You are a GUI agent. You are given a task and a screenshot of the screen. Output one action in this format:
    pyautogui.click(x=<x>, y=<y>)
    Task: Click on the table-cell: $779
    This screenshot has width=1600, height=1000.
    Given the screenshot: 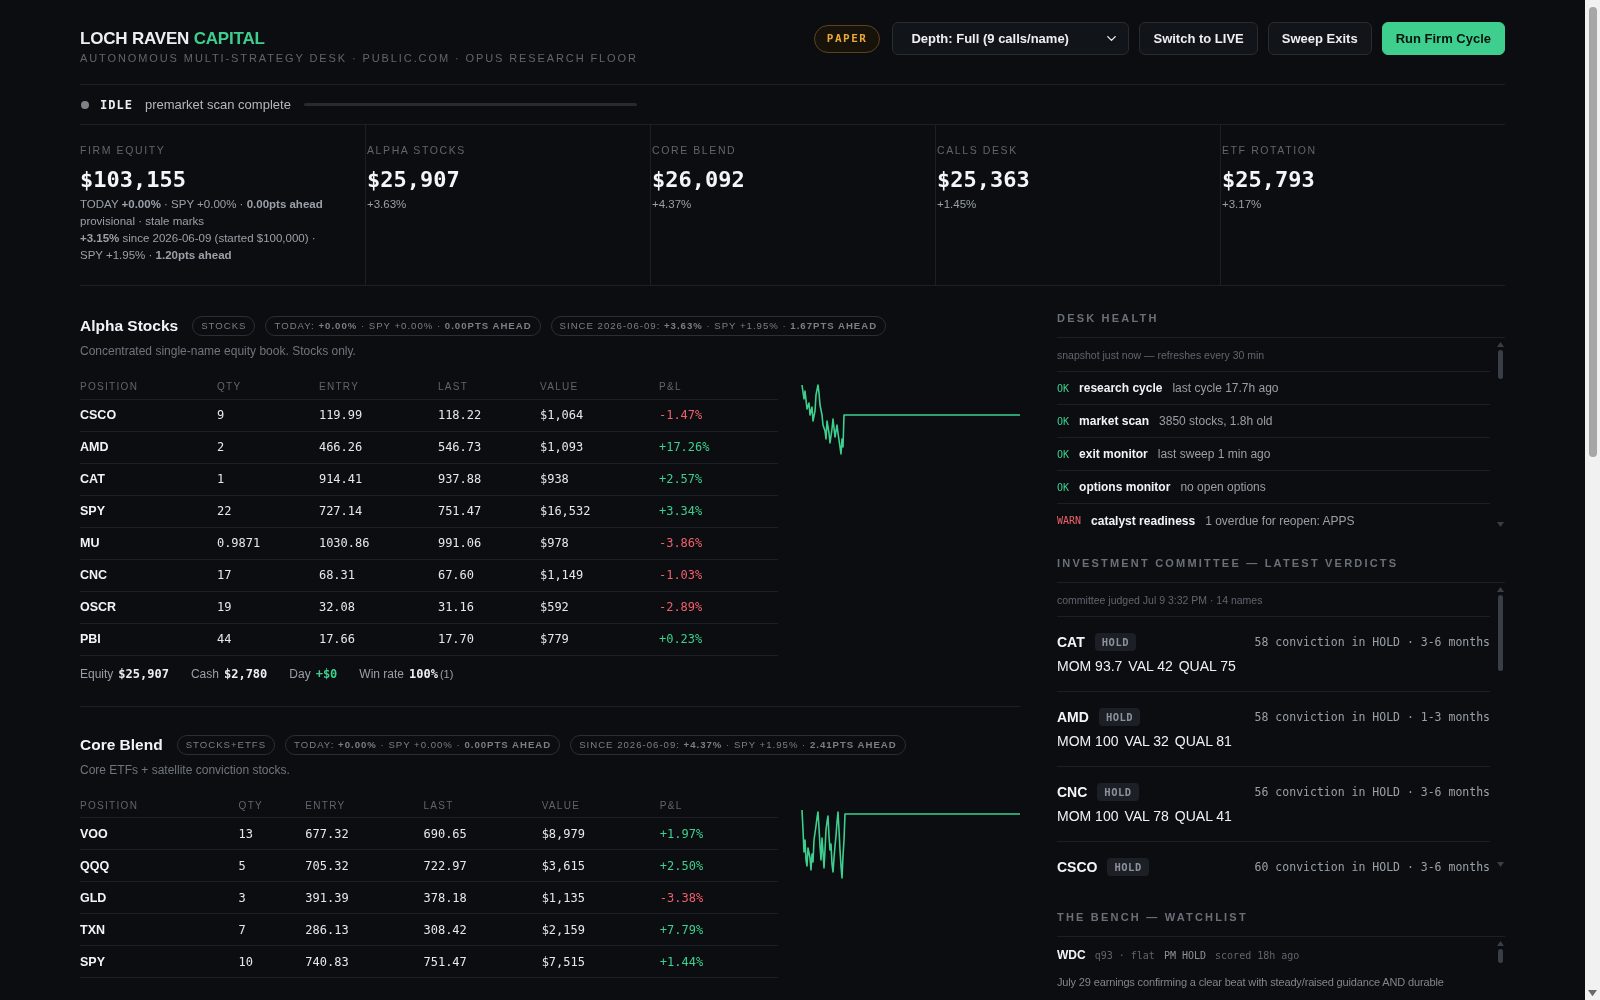 What is the action you would take?
    pyautogui.click(x=599, y=639)
    